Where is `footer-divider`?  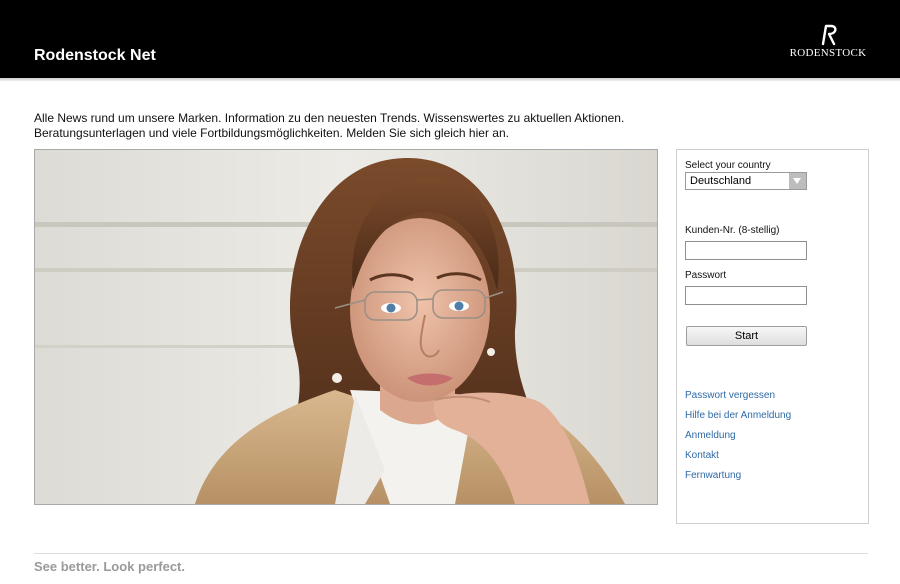 footer-divider is located at coordinates (451, 553).